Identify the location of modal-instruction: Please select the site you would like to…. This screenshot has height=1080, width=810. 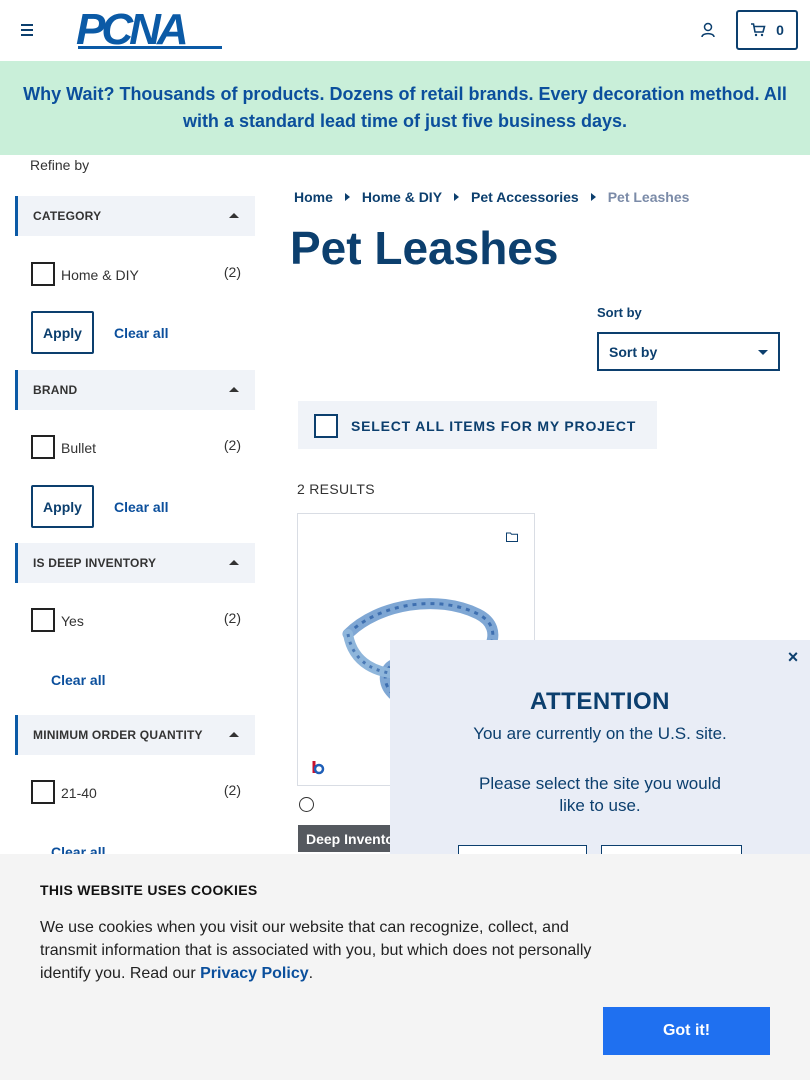
(600, 794).